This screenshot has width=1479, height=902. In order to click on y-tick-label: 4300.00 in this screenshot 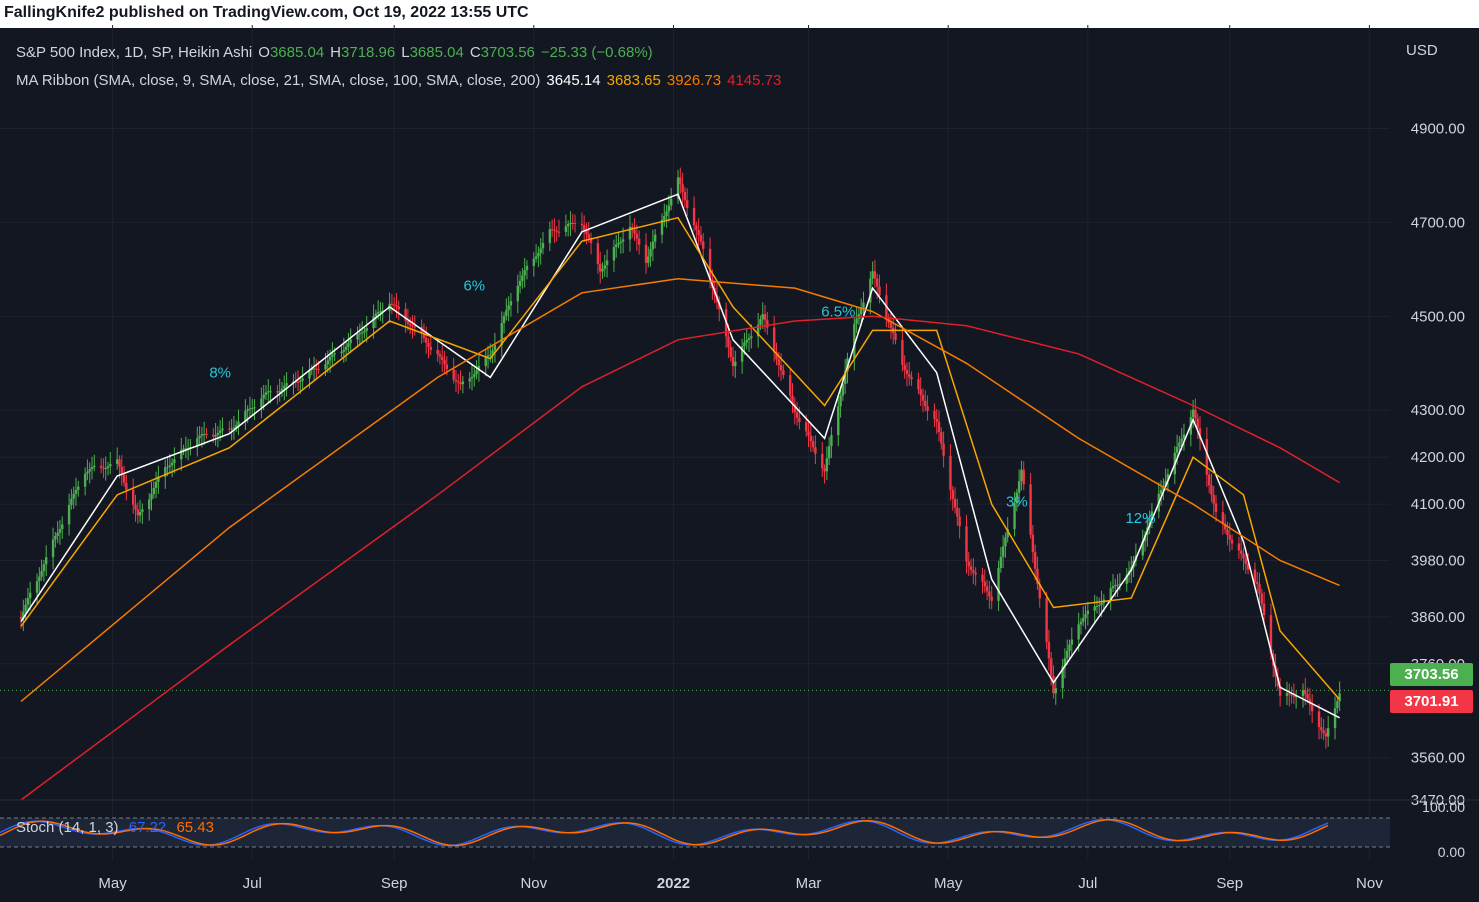, I will do `click(1438, 410)`.